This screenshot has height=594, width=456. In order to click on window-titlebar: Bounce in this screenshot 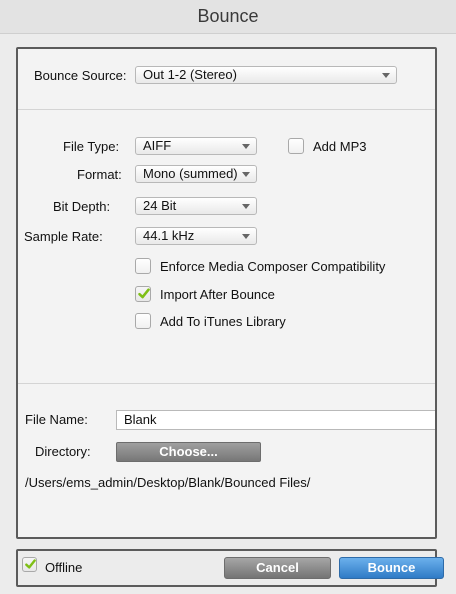, I will do `click(228, 17)`.